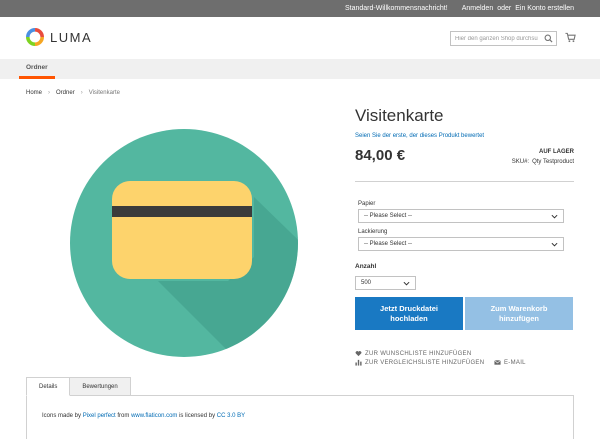  Describe the element at coordinates (37, 69) in the screenshot. I see `nav-item-ordner: Ordner` at that location.